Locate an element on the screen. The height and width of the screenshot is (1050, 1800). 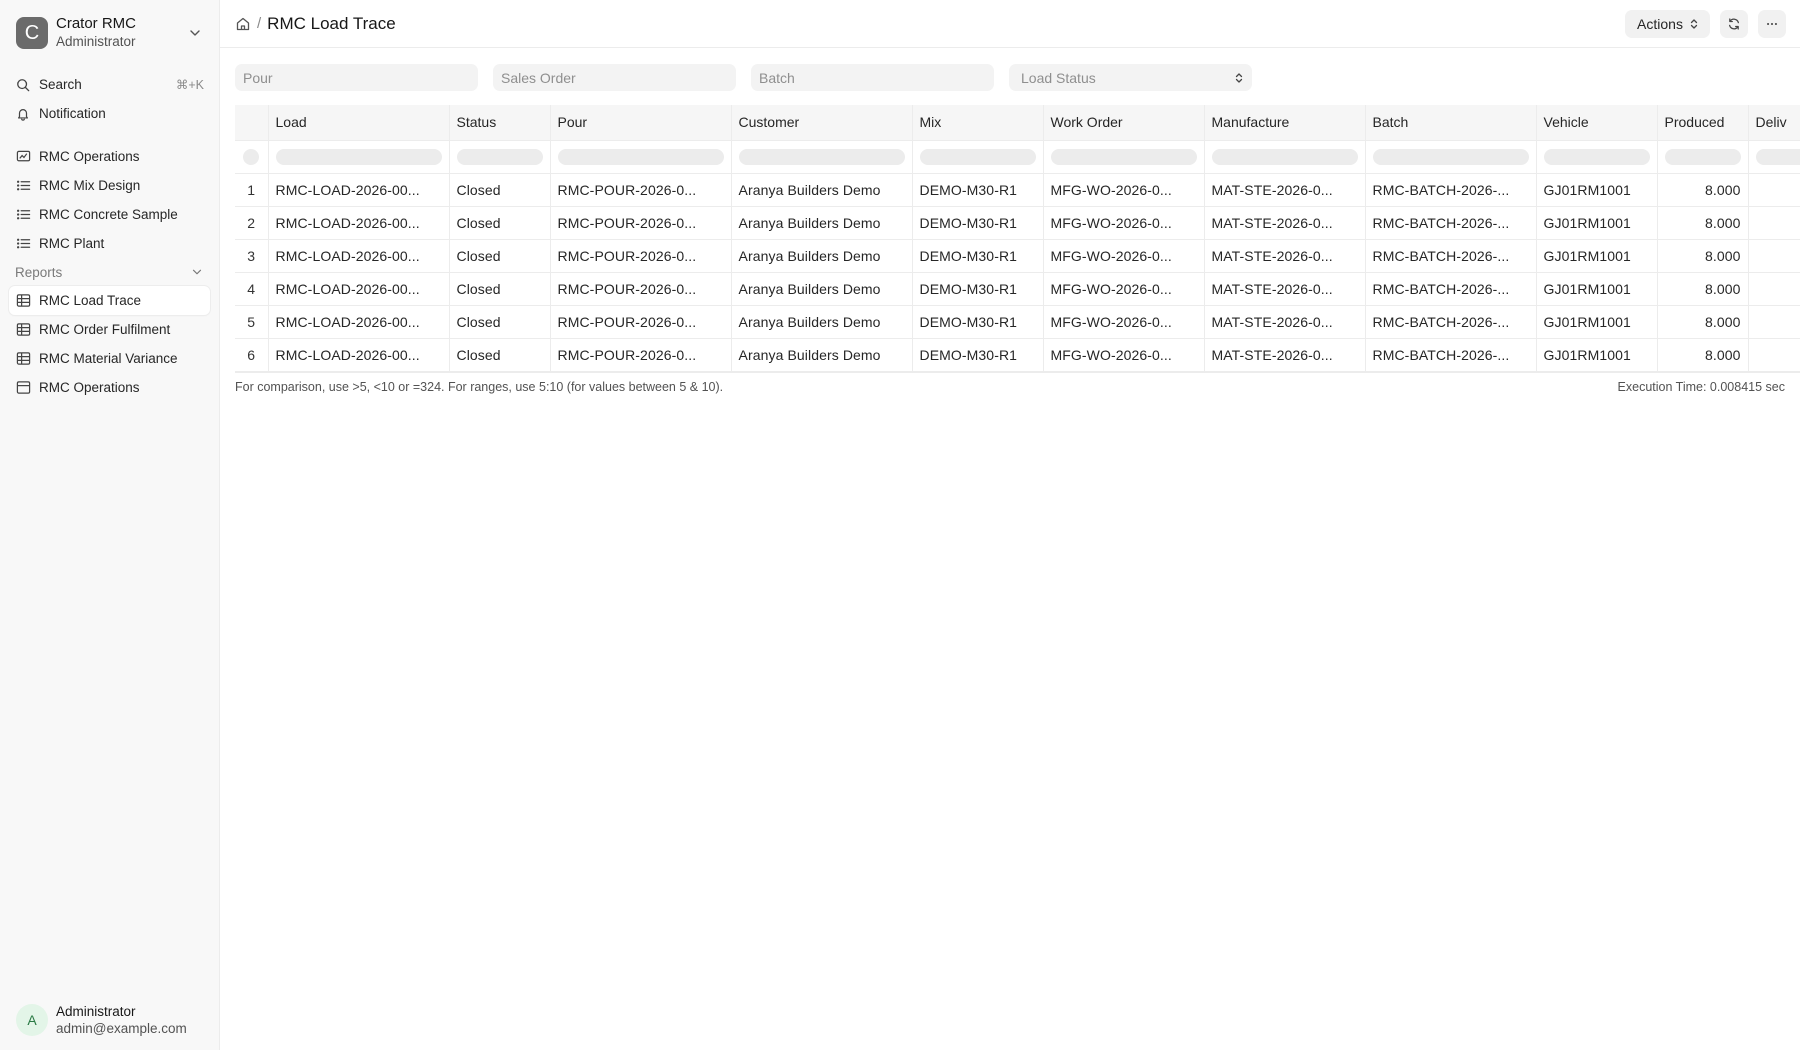
column-header-delivered: Deliv is located at coordinates (1774, 123).